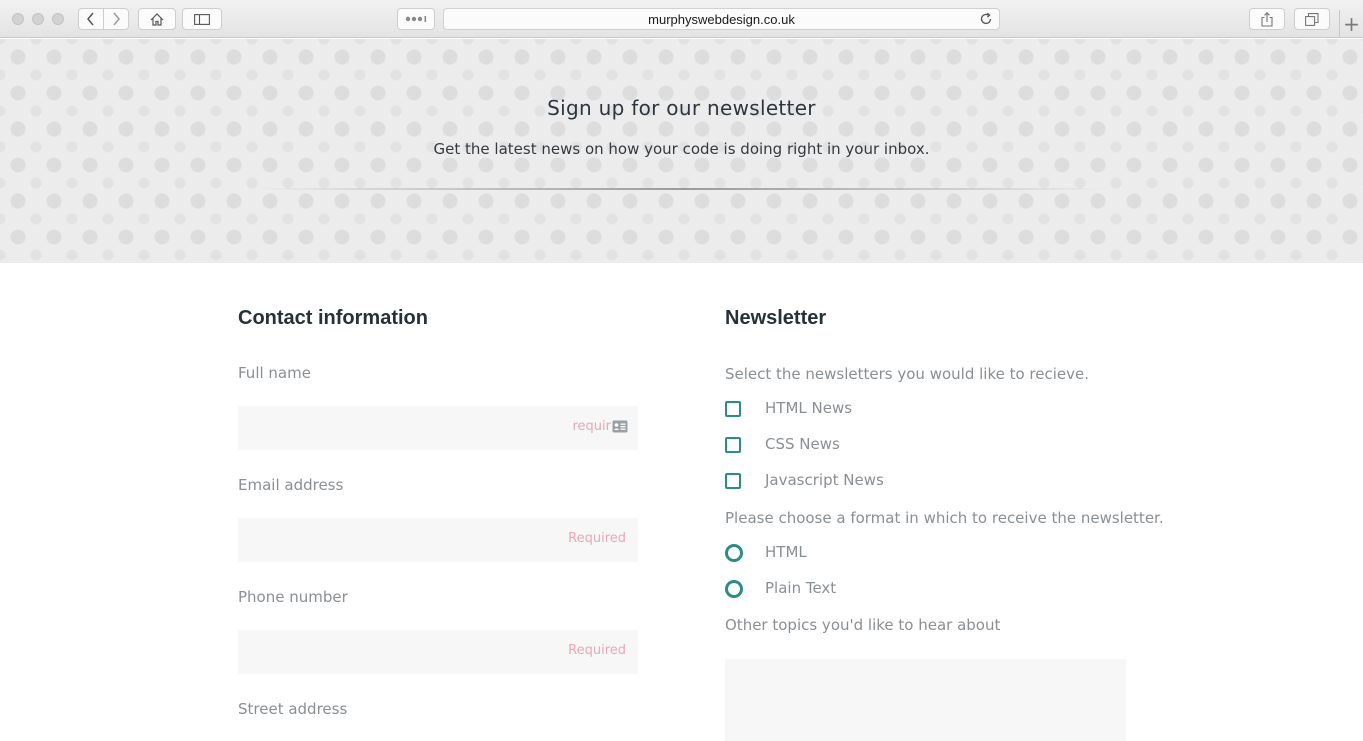  What do you see at coordinates (681, 108) in the screenshot?
I see `hero-title: Sign up for our newsletter` at bounding box center [681, 108].